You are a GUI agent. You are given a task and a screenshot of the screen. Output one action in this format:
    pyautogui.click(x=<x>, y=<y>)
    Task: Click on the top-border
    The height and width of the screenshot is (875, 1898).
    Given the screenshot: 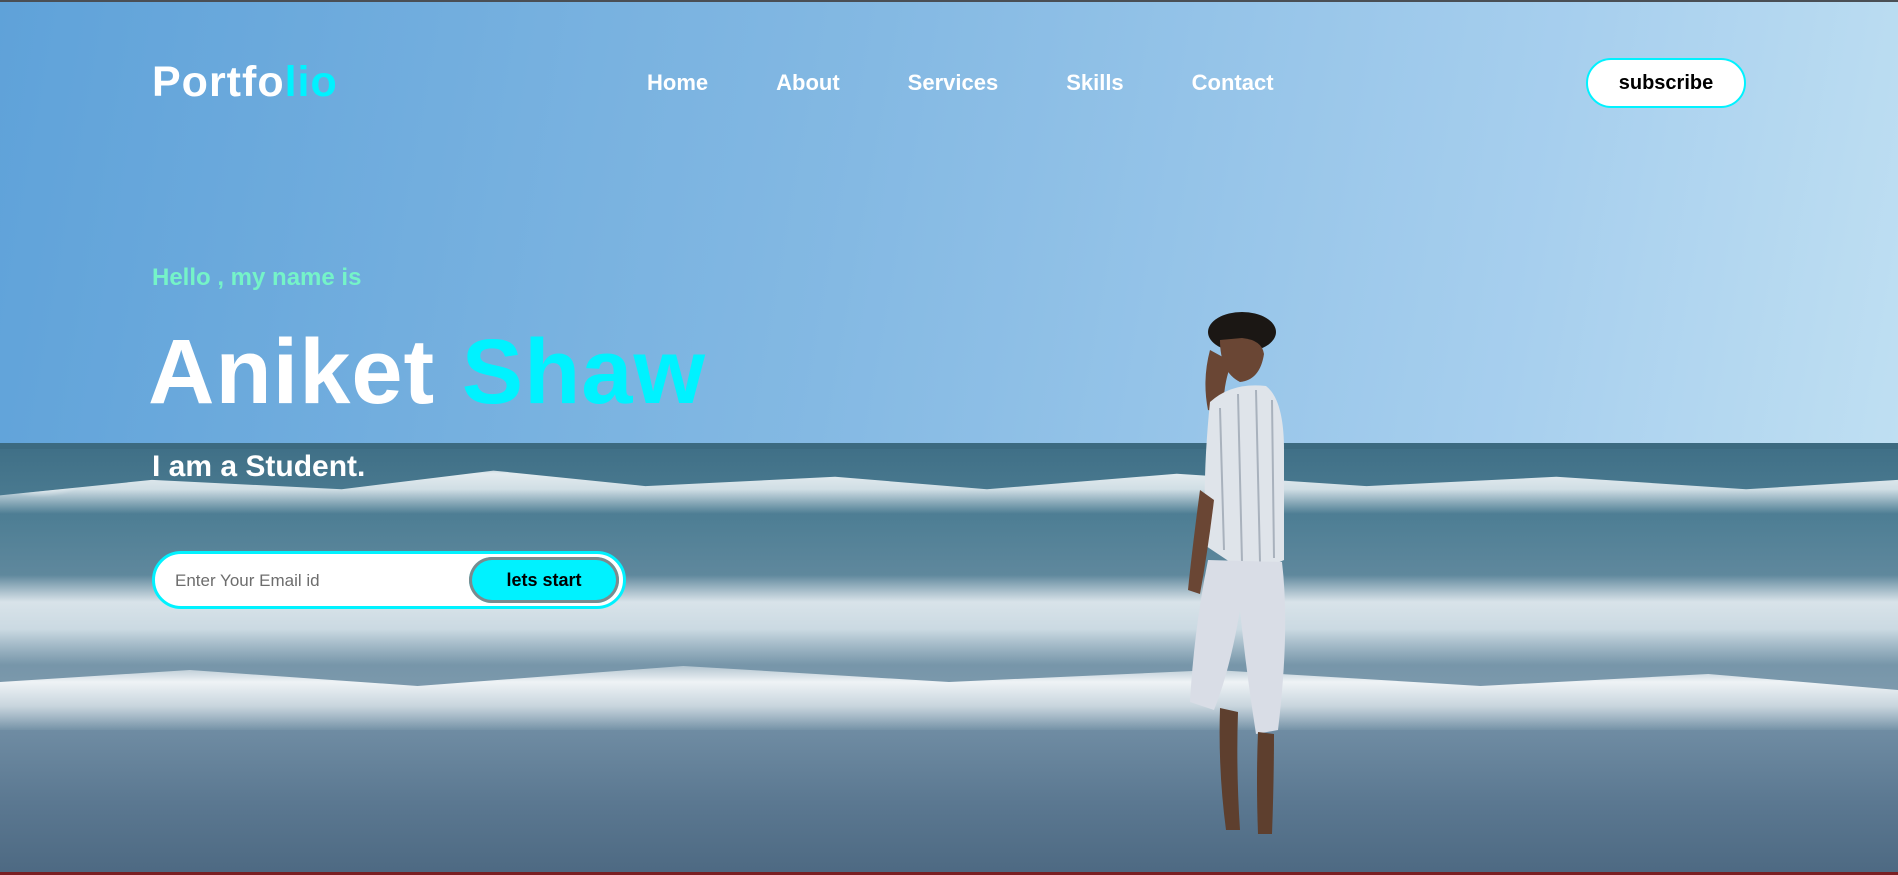 What is the action you would take?
    pyautogui.click(x=949, y=1)
    